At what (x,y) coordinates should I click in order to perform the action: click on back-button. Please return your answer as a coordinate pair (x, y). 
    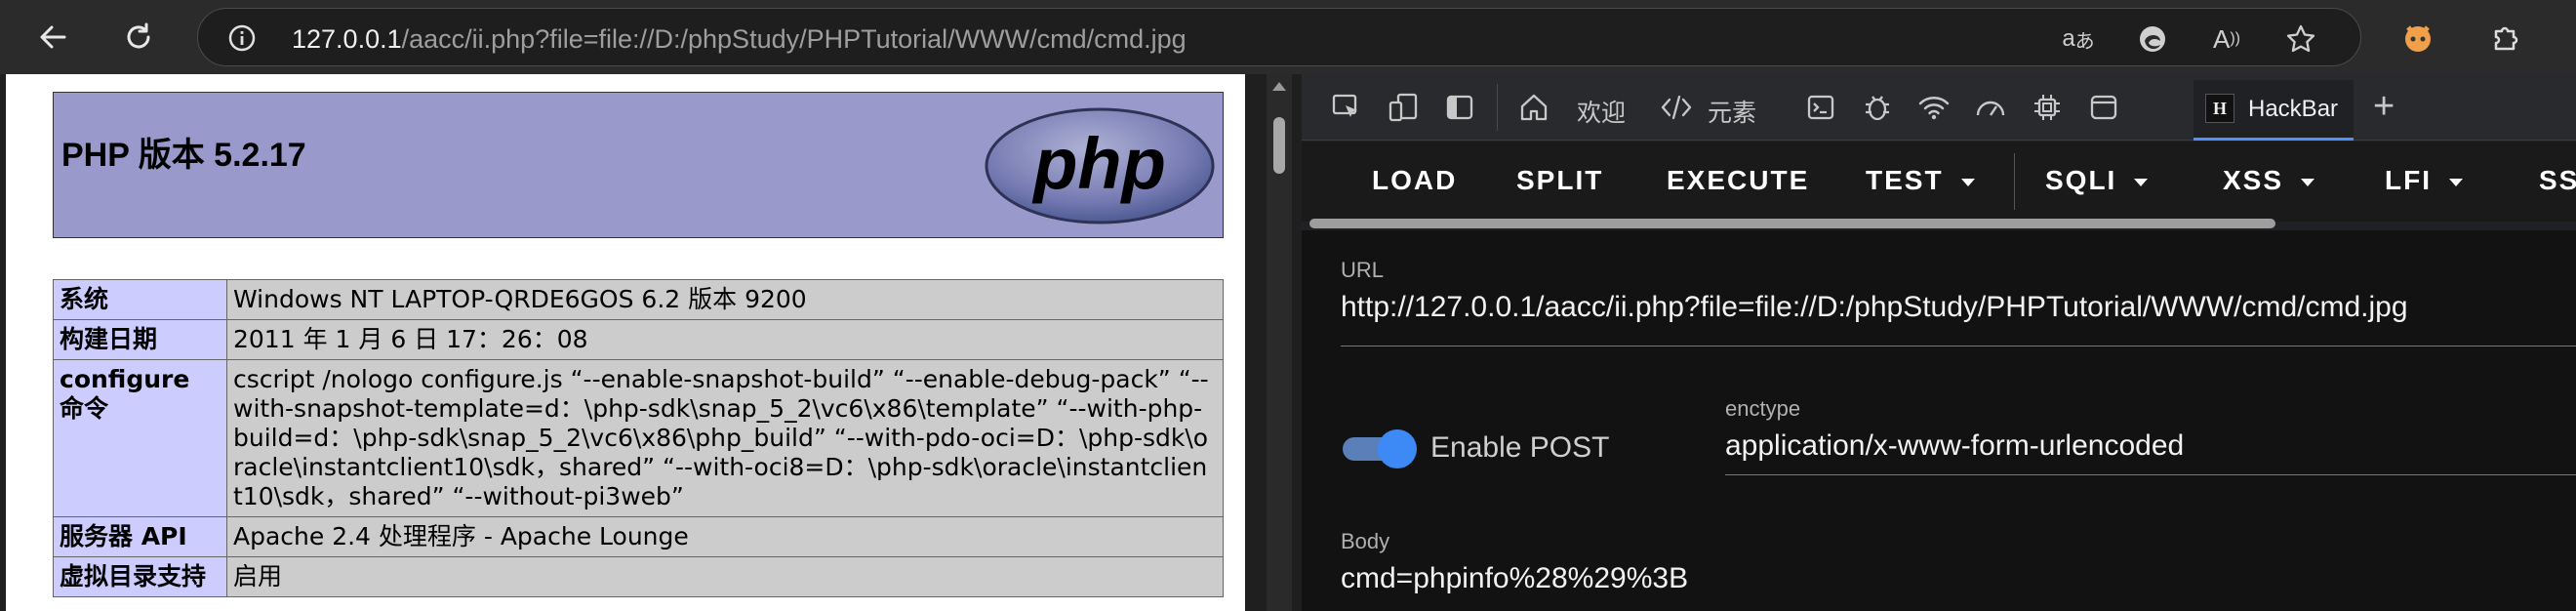
    Looking at the image, I should click on (52, 37).